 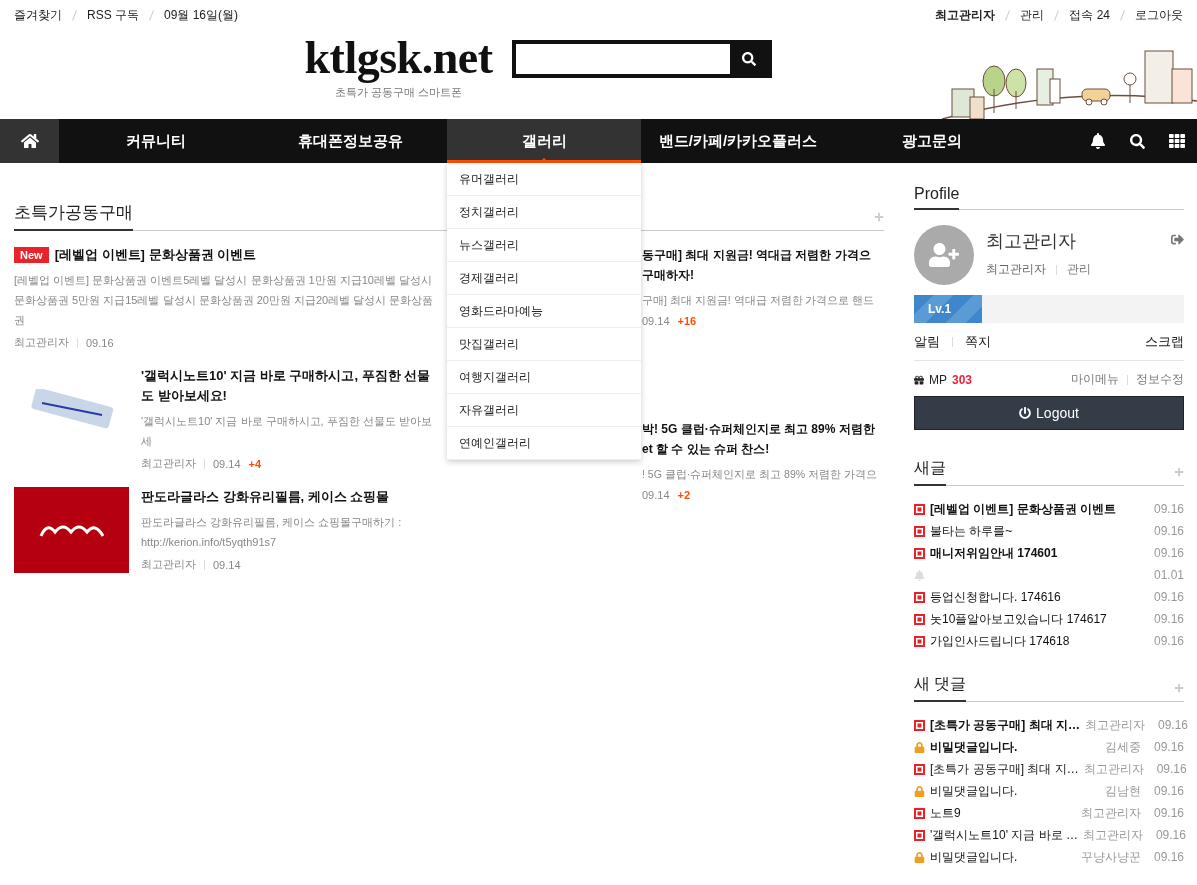 I want to click on comment-count: +4, so click(x=255, y=463).